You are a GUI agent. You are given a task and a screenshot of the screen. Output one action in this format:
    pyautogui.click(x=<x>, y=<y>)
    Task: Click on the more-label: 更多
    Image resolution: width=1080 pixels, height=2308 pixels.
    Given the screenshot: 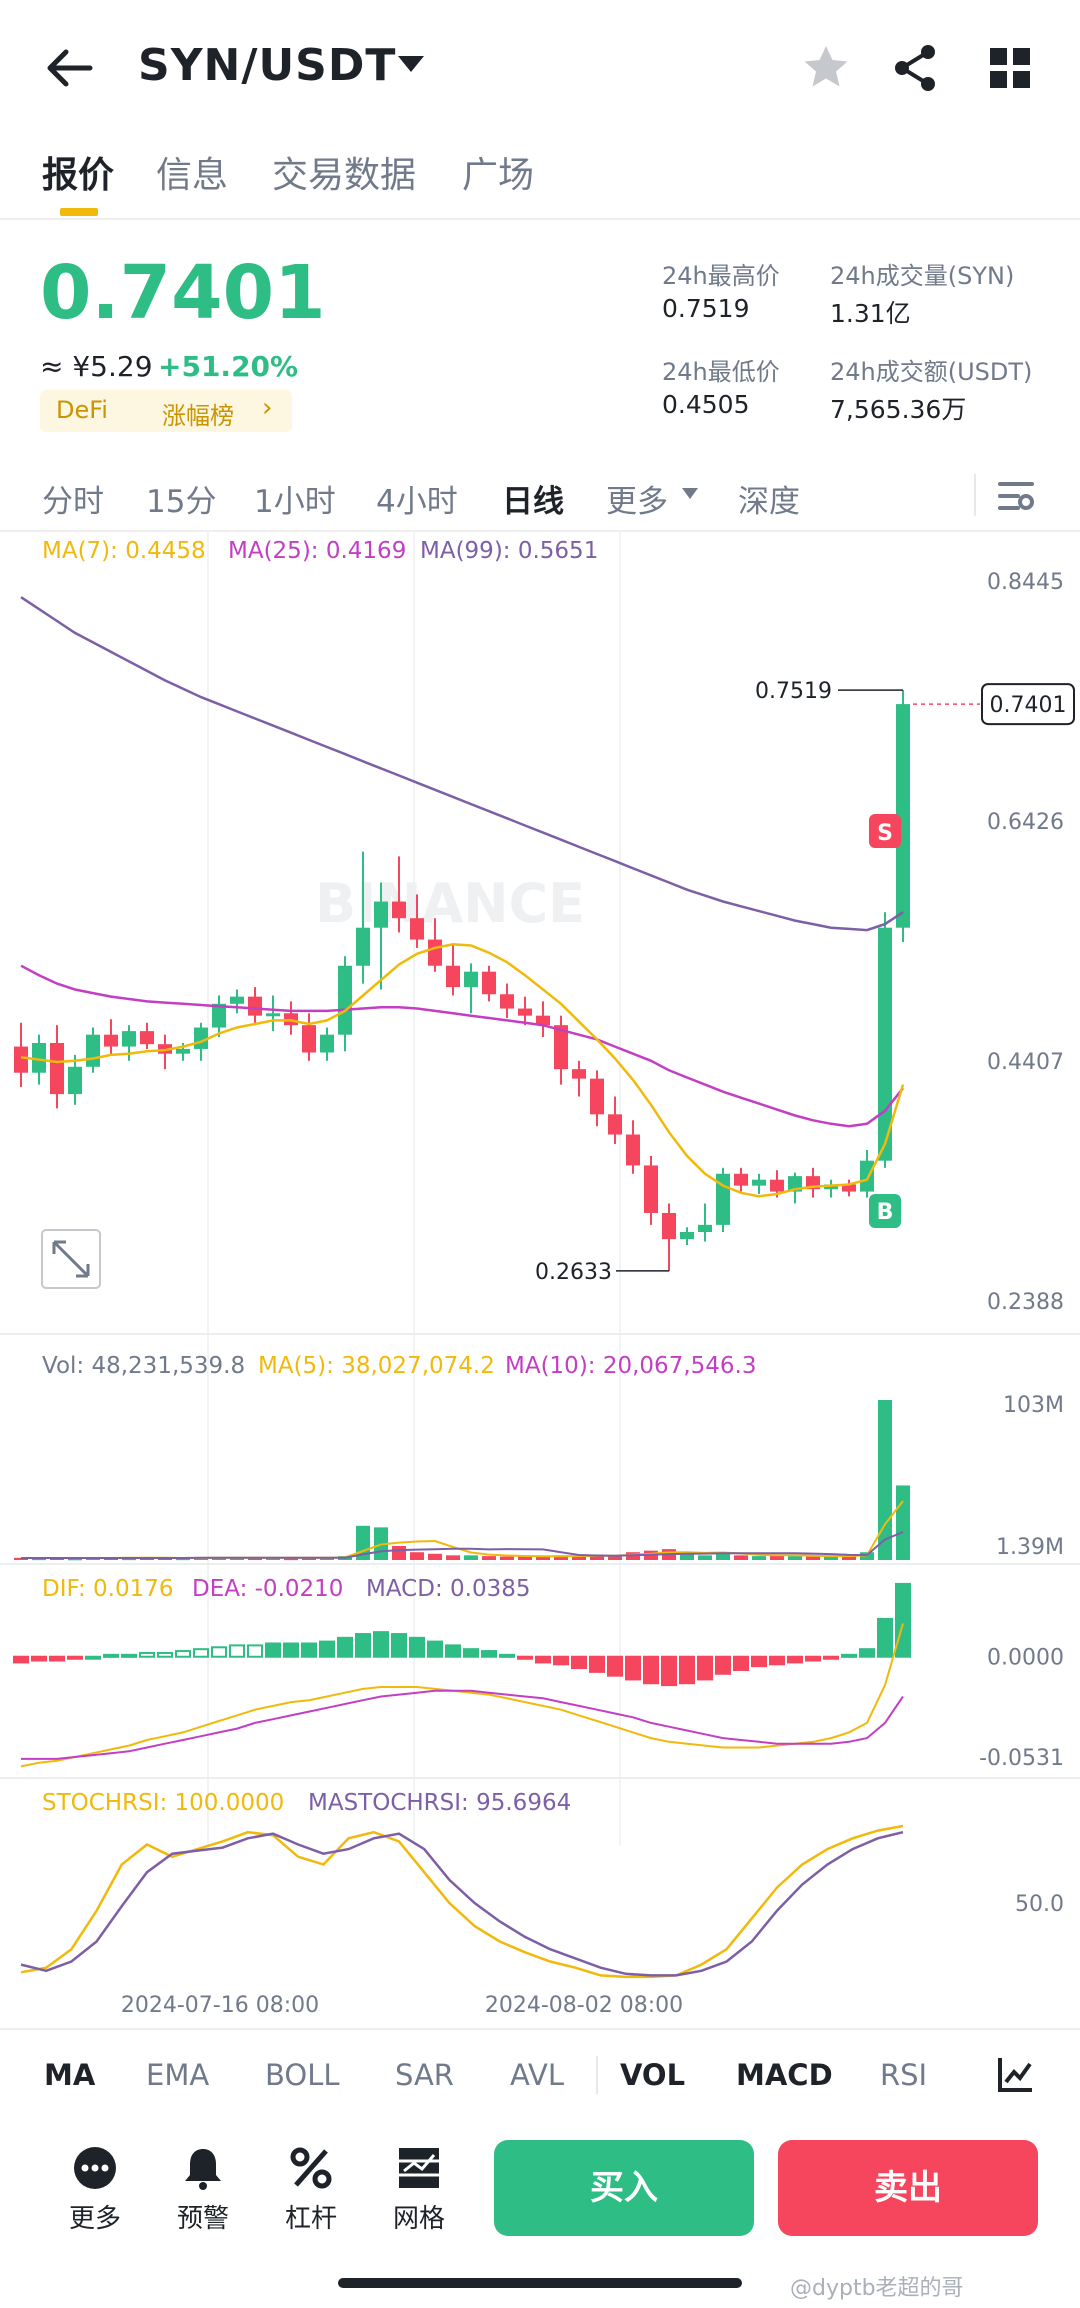 What is the action you would take?
    pyautogui.click(x=95, y=2216)
    